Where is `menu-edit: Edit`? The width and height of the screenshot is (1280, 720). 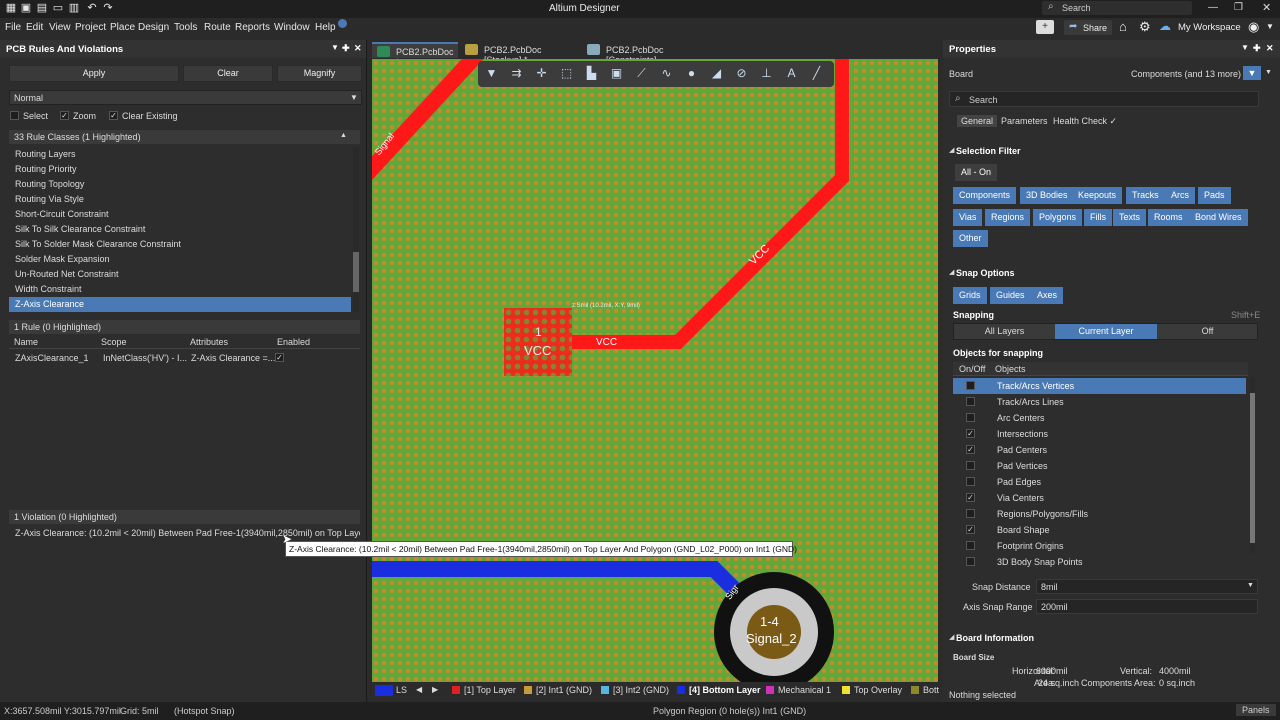
menu-edit: Edit is located at coordinates (34, 27).